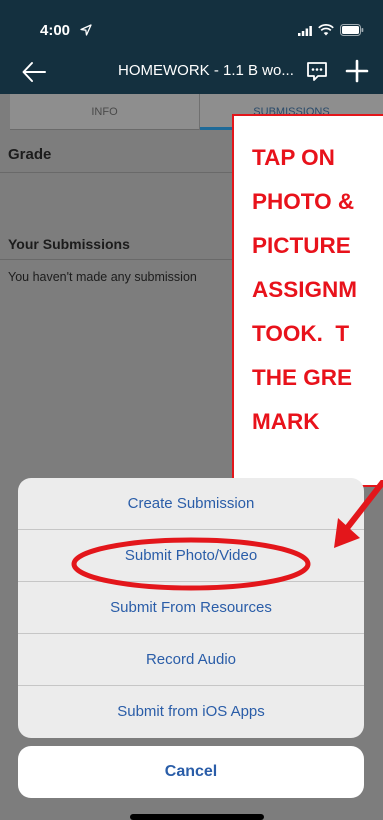 The width and height of the screenshot is (383, 820). What do you see at coordinates (303, 201) in the screenshot?
I see `annotation-line: PHOTO &` at bounding box center [303, 201].